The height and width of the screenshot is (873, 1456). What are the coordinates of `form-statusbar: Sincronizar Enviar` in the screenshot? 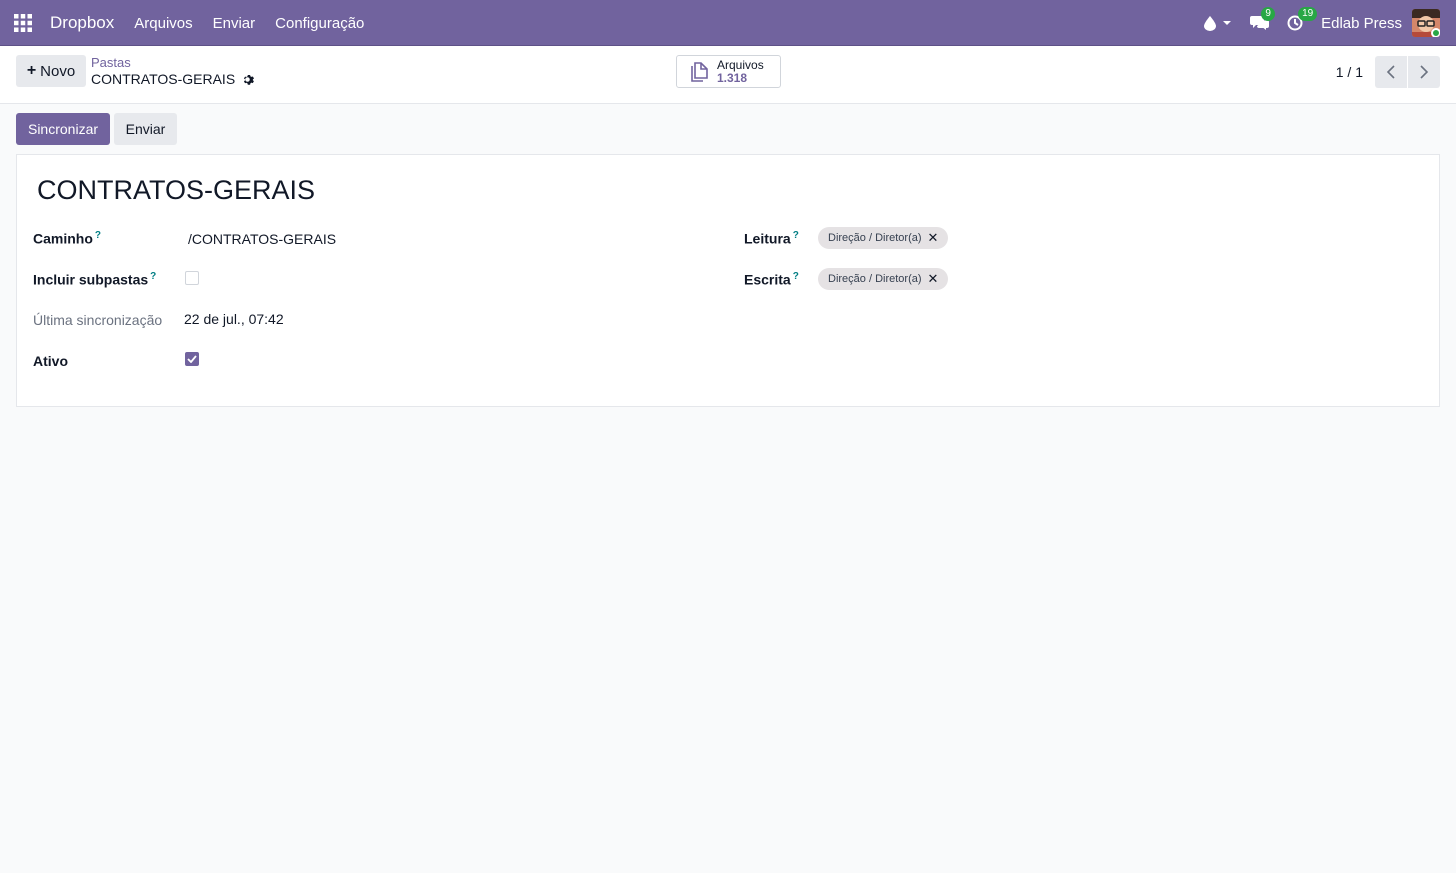 It's located at (728, 129).